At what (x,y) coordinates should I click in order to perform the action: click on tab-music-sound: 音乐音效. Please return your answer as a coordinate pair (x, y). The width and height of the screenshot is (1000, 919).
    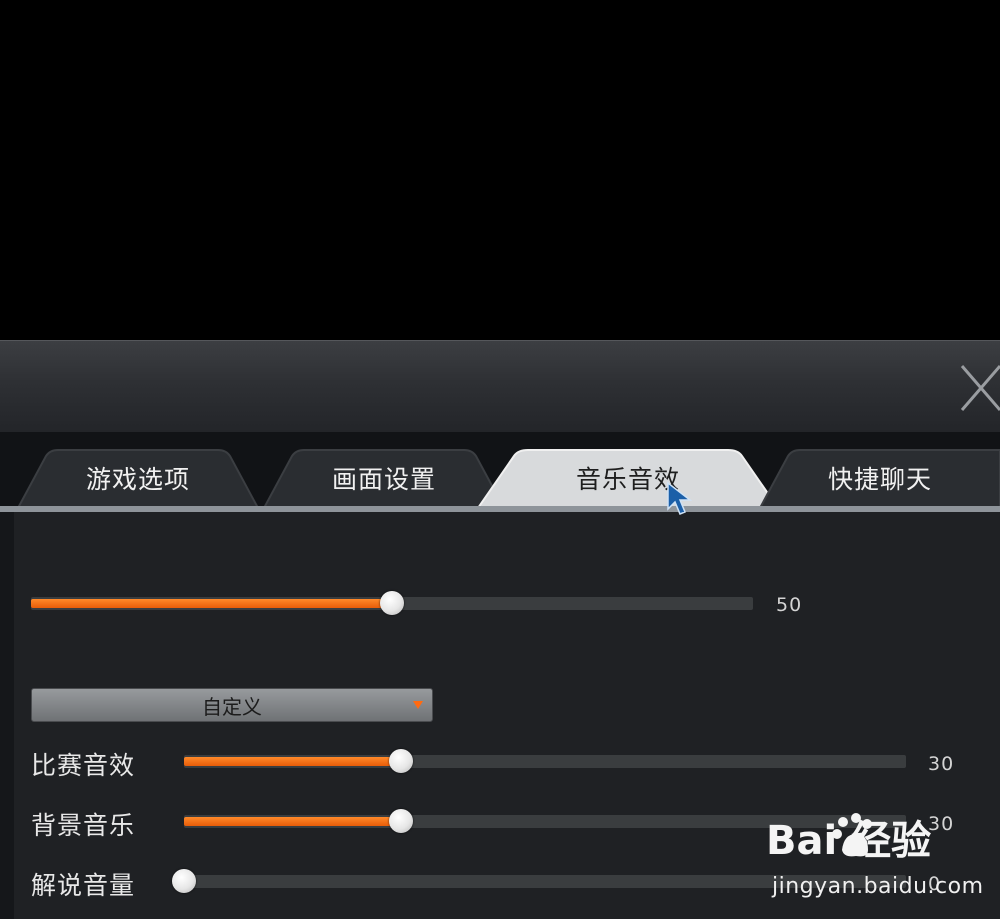
    Looking at the image, I should click on (628, 478).